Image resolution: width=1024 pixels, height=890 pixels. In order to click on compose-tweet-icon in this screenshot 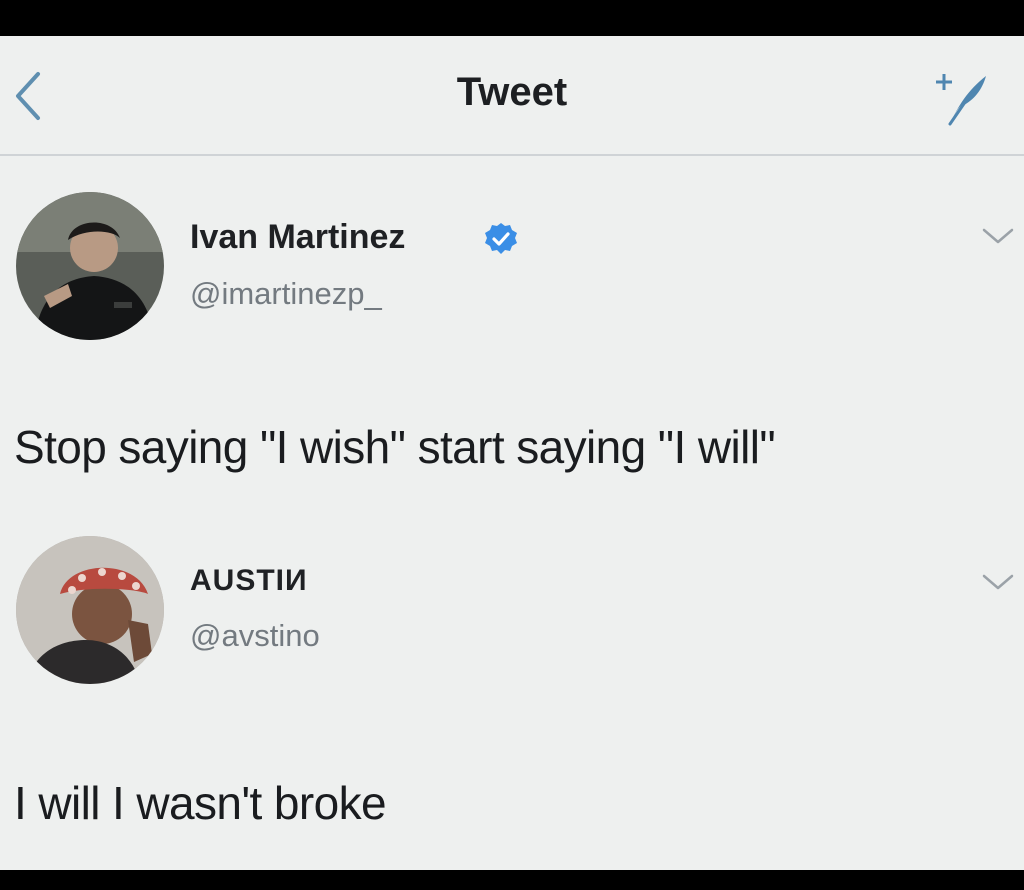, I will do `click(960, 98)`.